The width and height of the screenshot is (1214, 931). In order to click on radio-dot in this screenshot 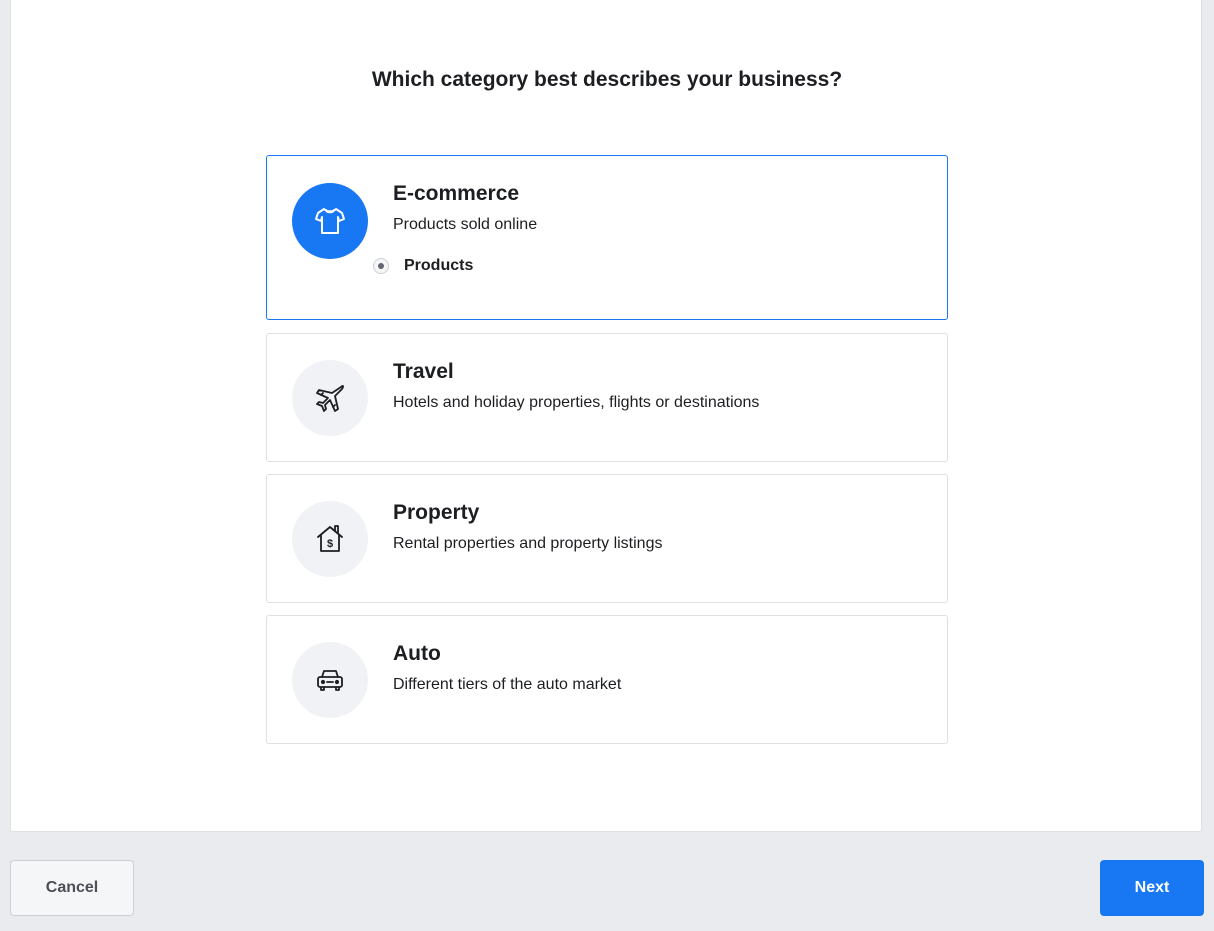, I will do `click(381, 266)`.